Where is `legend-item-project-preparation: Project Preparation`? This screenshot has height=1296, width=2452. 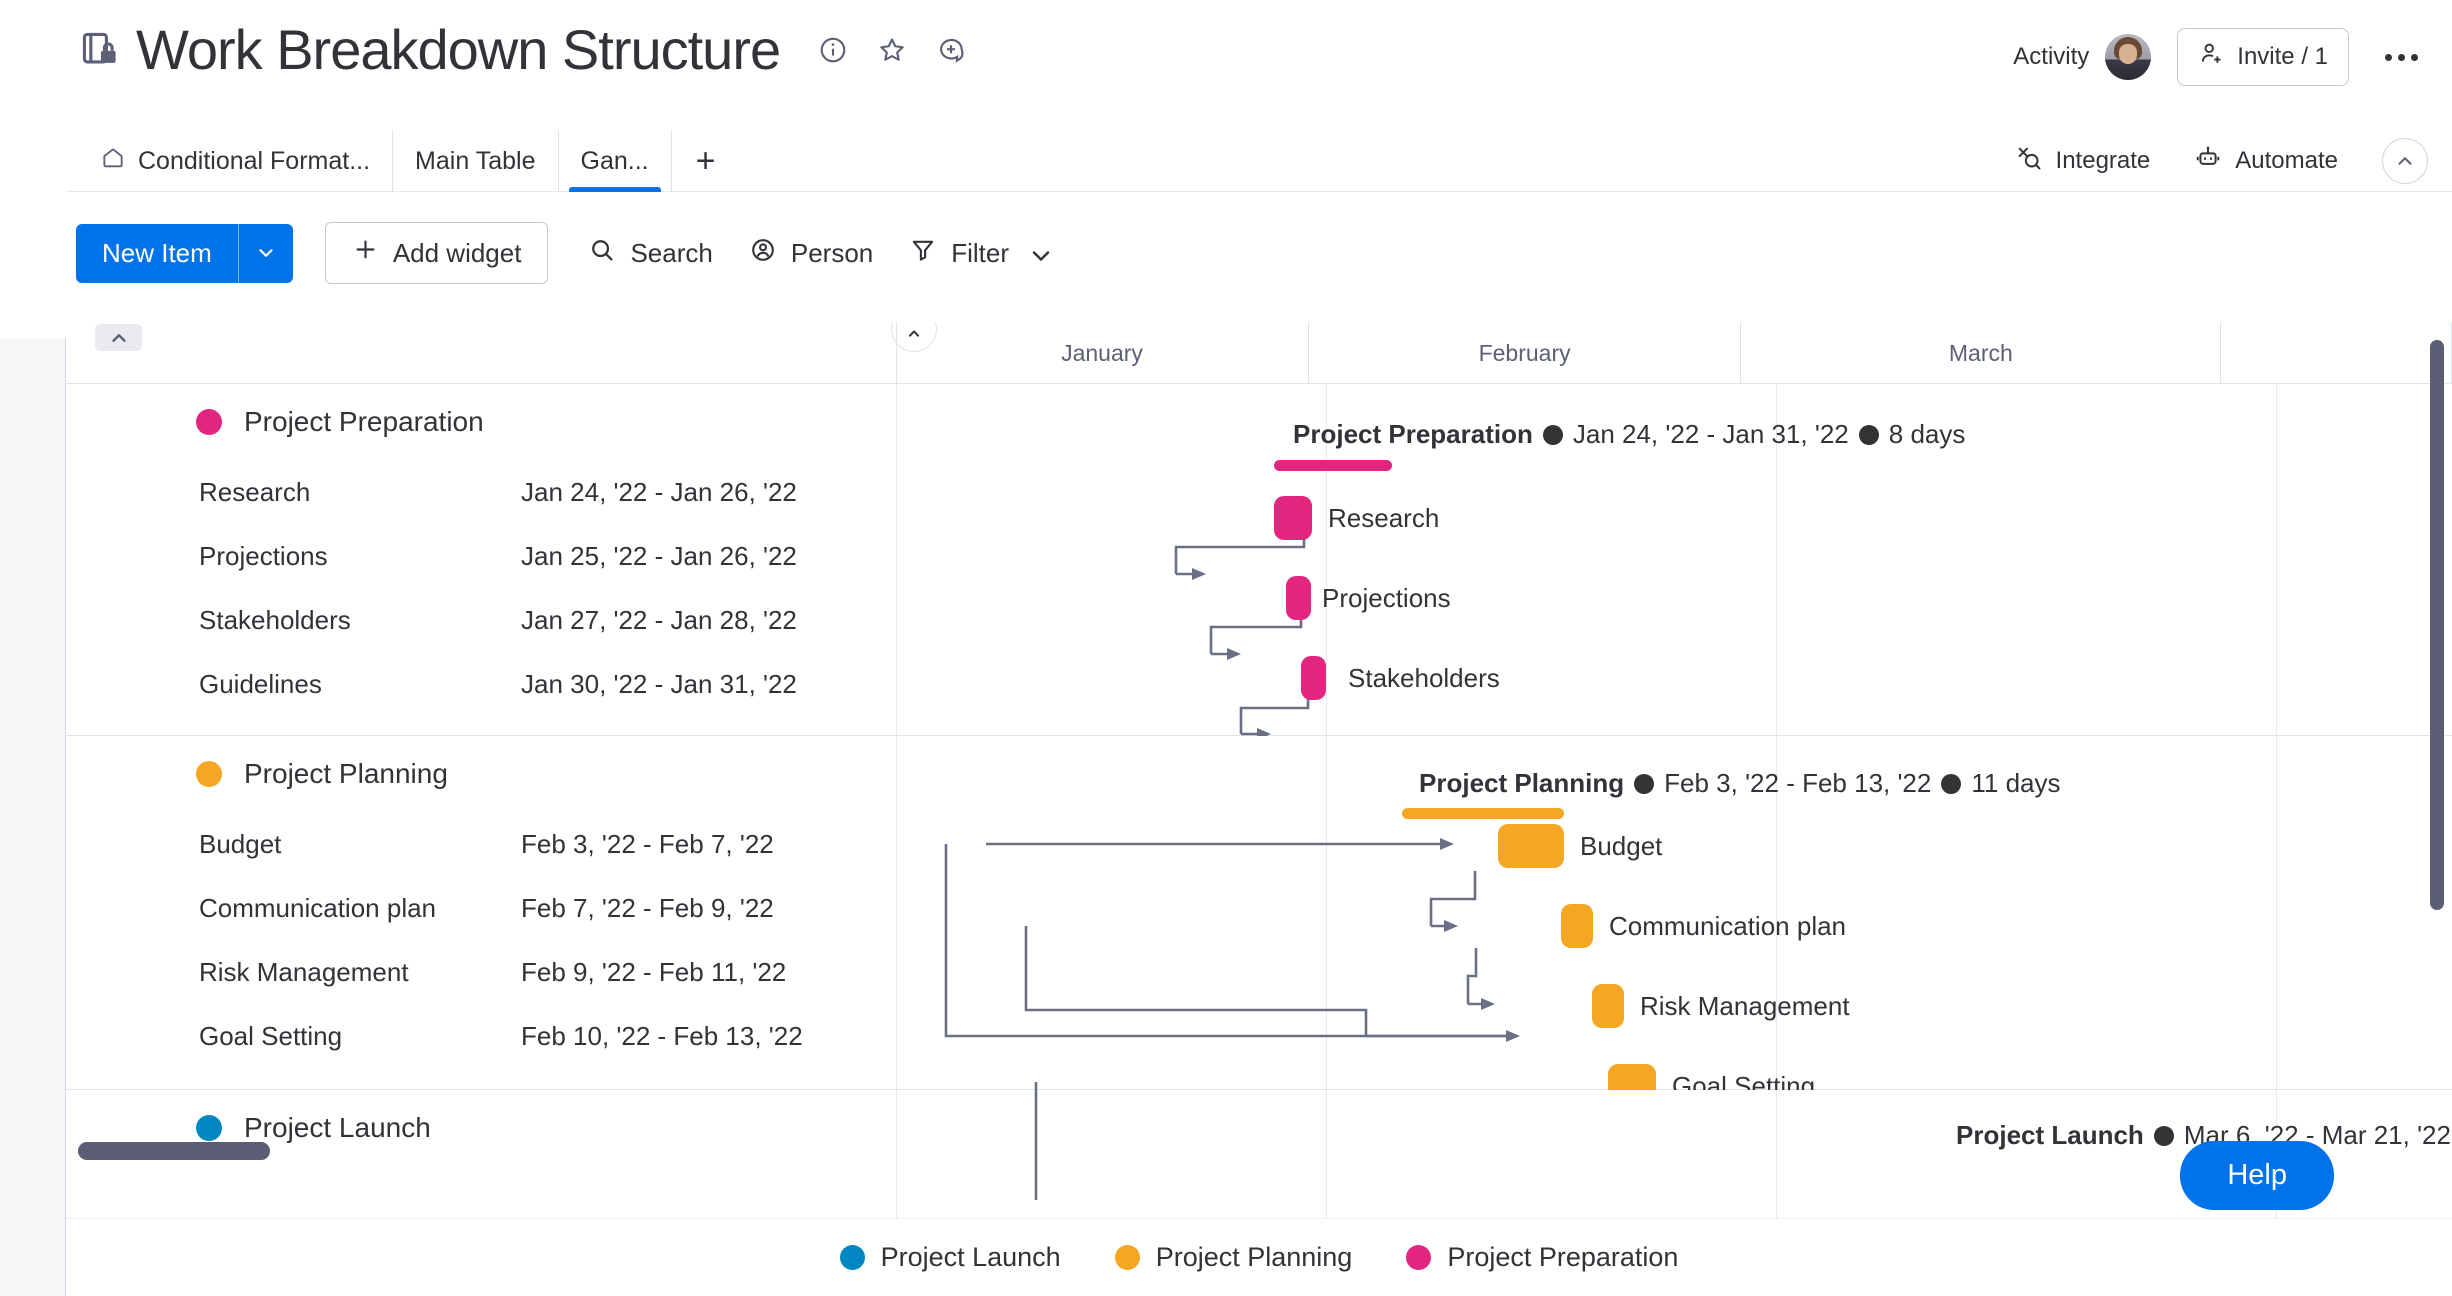
legend-item-project-preparation: Project Preparation is located at coordinates (1542, 1257).